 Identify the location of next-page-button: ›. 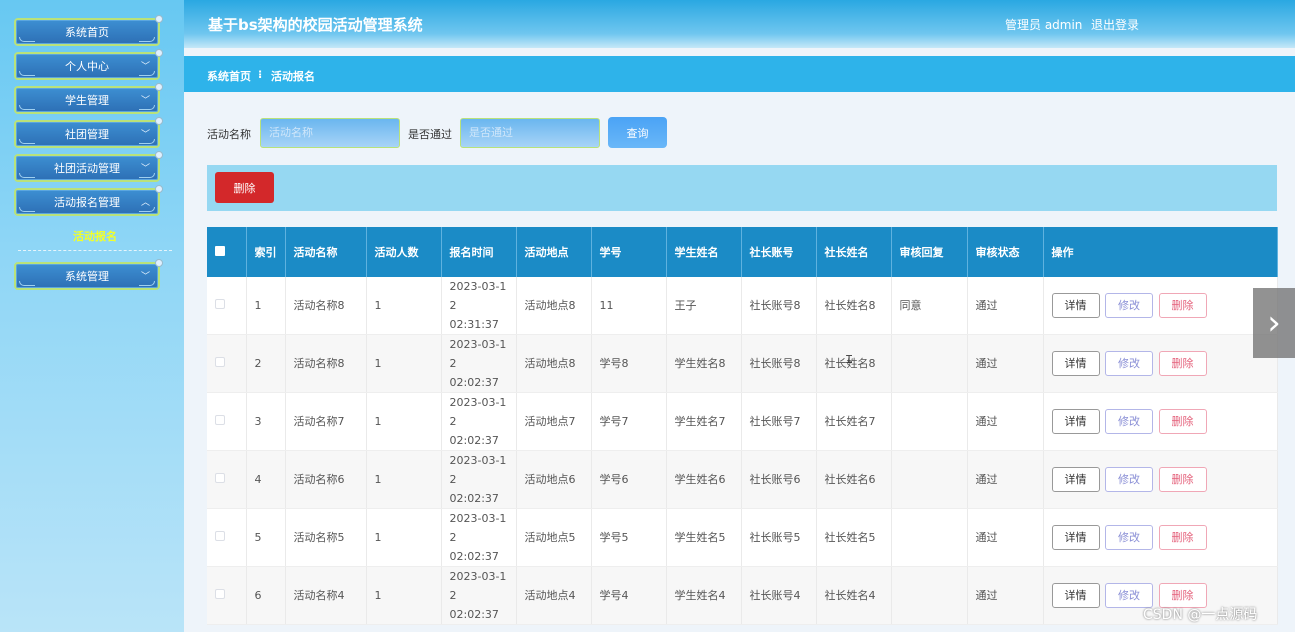
(1274, 323).